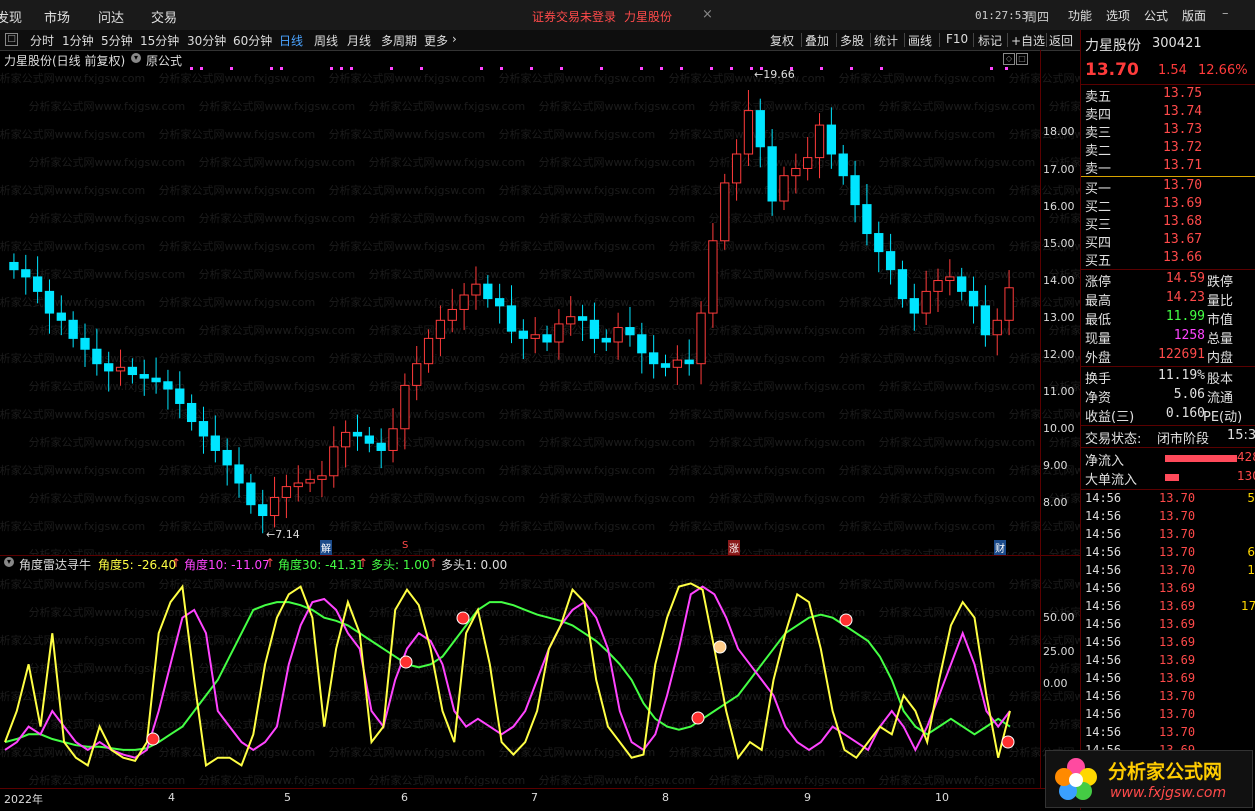  I want to click on menu-item-trade: 交易, so click(164, 16).